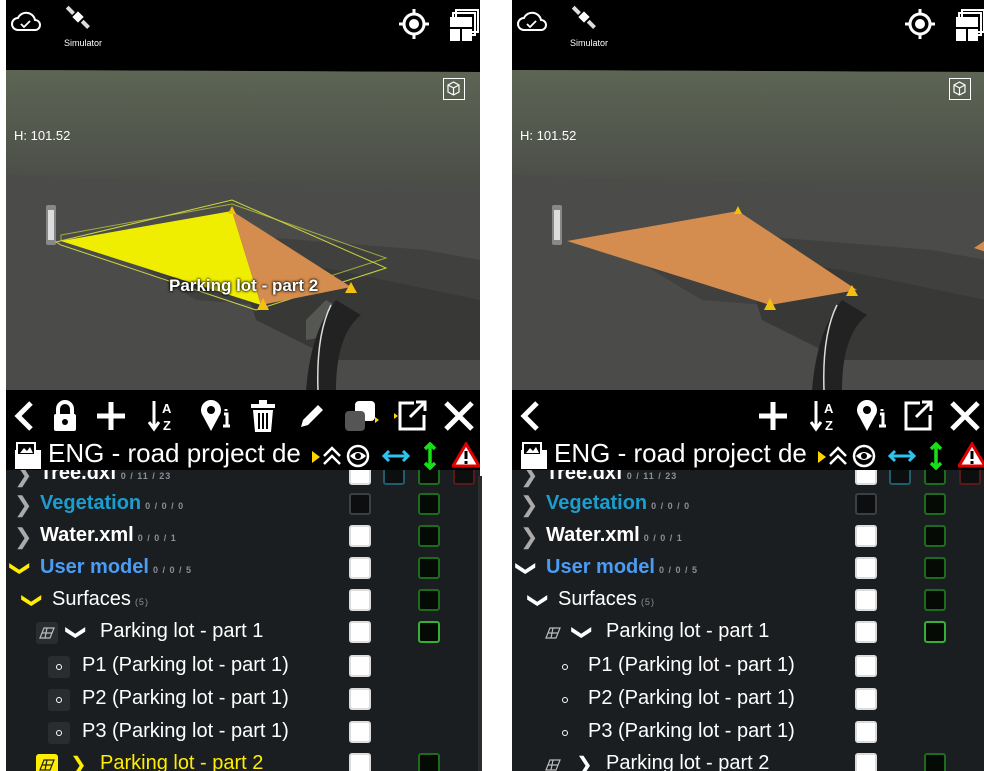  Describe the element at coordinates (312, 416) in the screenshot. I see `edit-icon` at that location.